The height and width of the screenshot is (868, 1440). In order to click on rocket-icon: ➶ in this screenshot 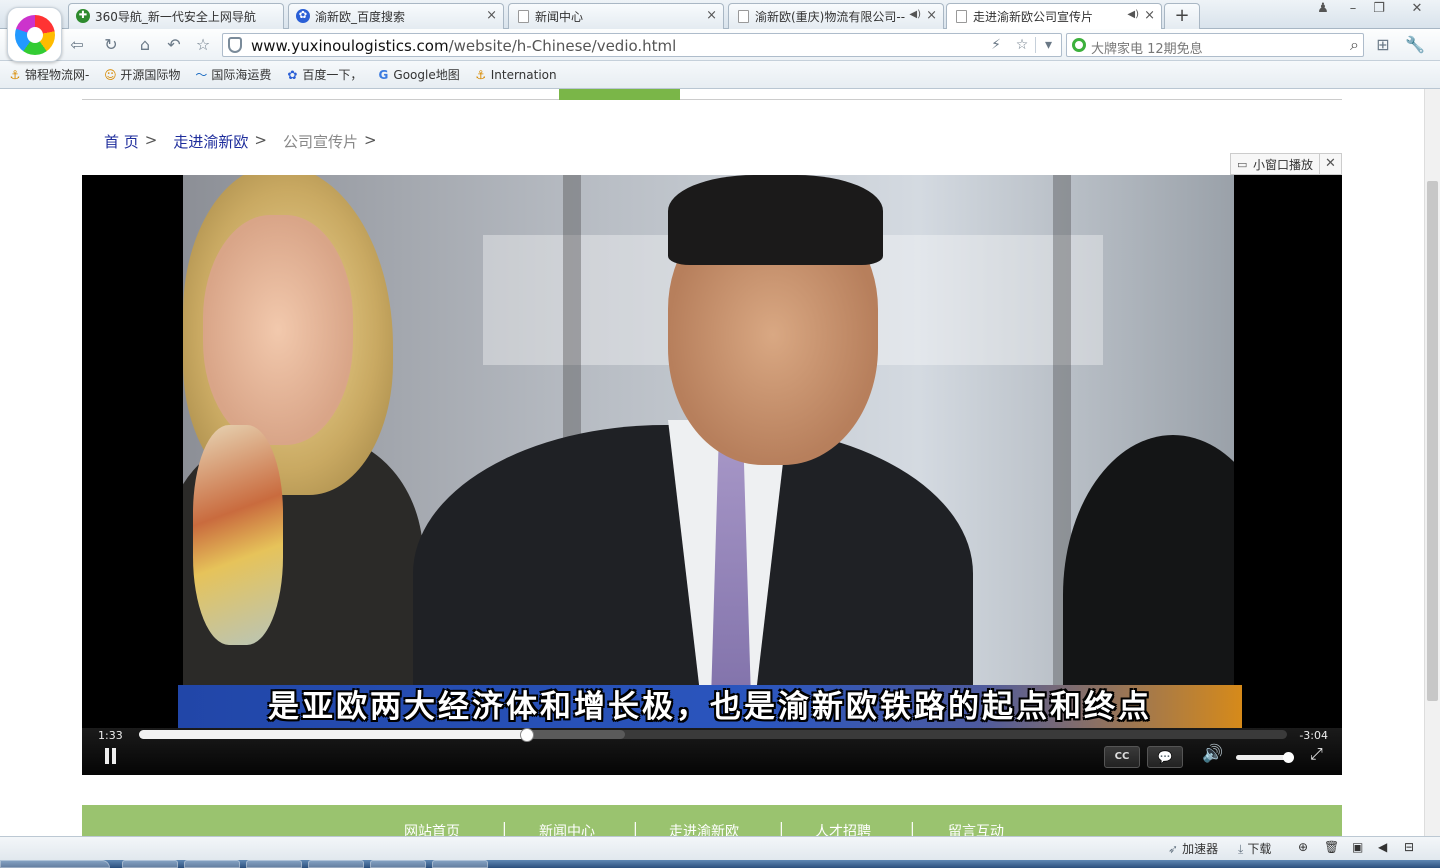, I will do `click(1173, 849)`.